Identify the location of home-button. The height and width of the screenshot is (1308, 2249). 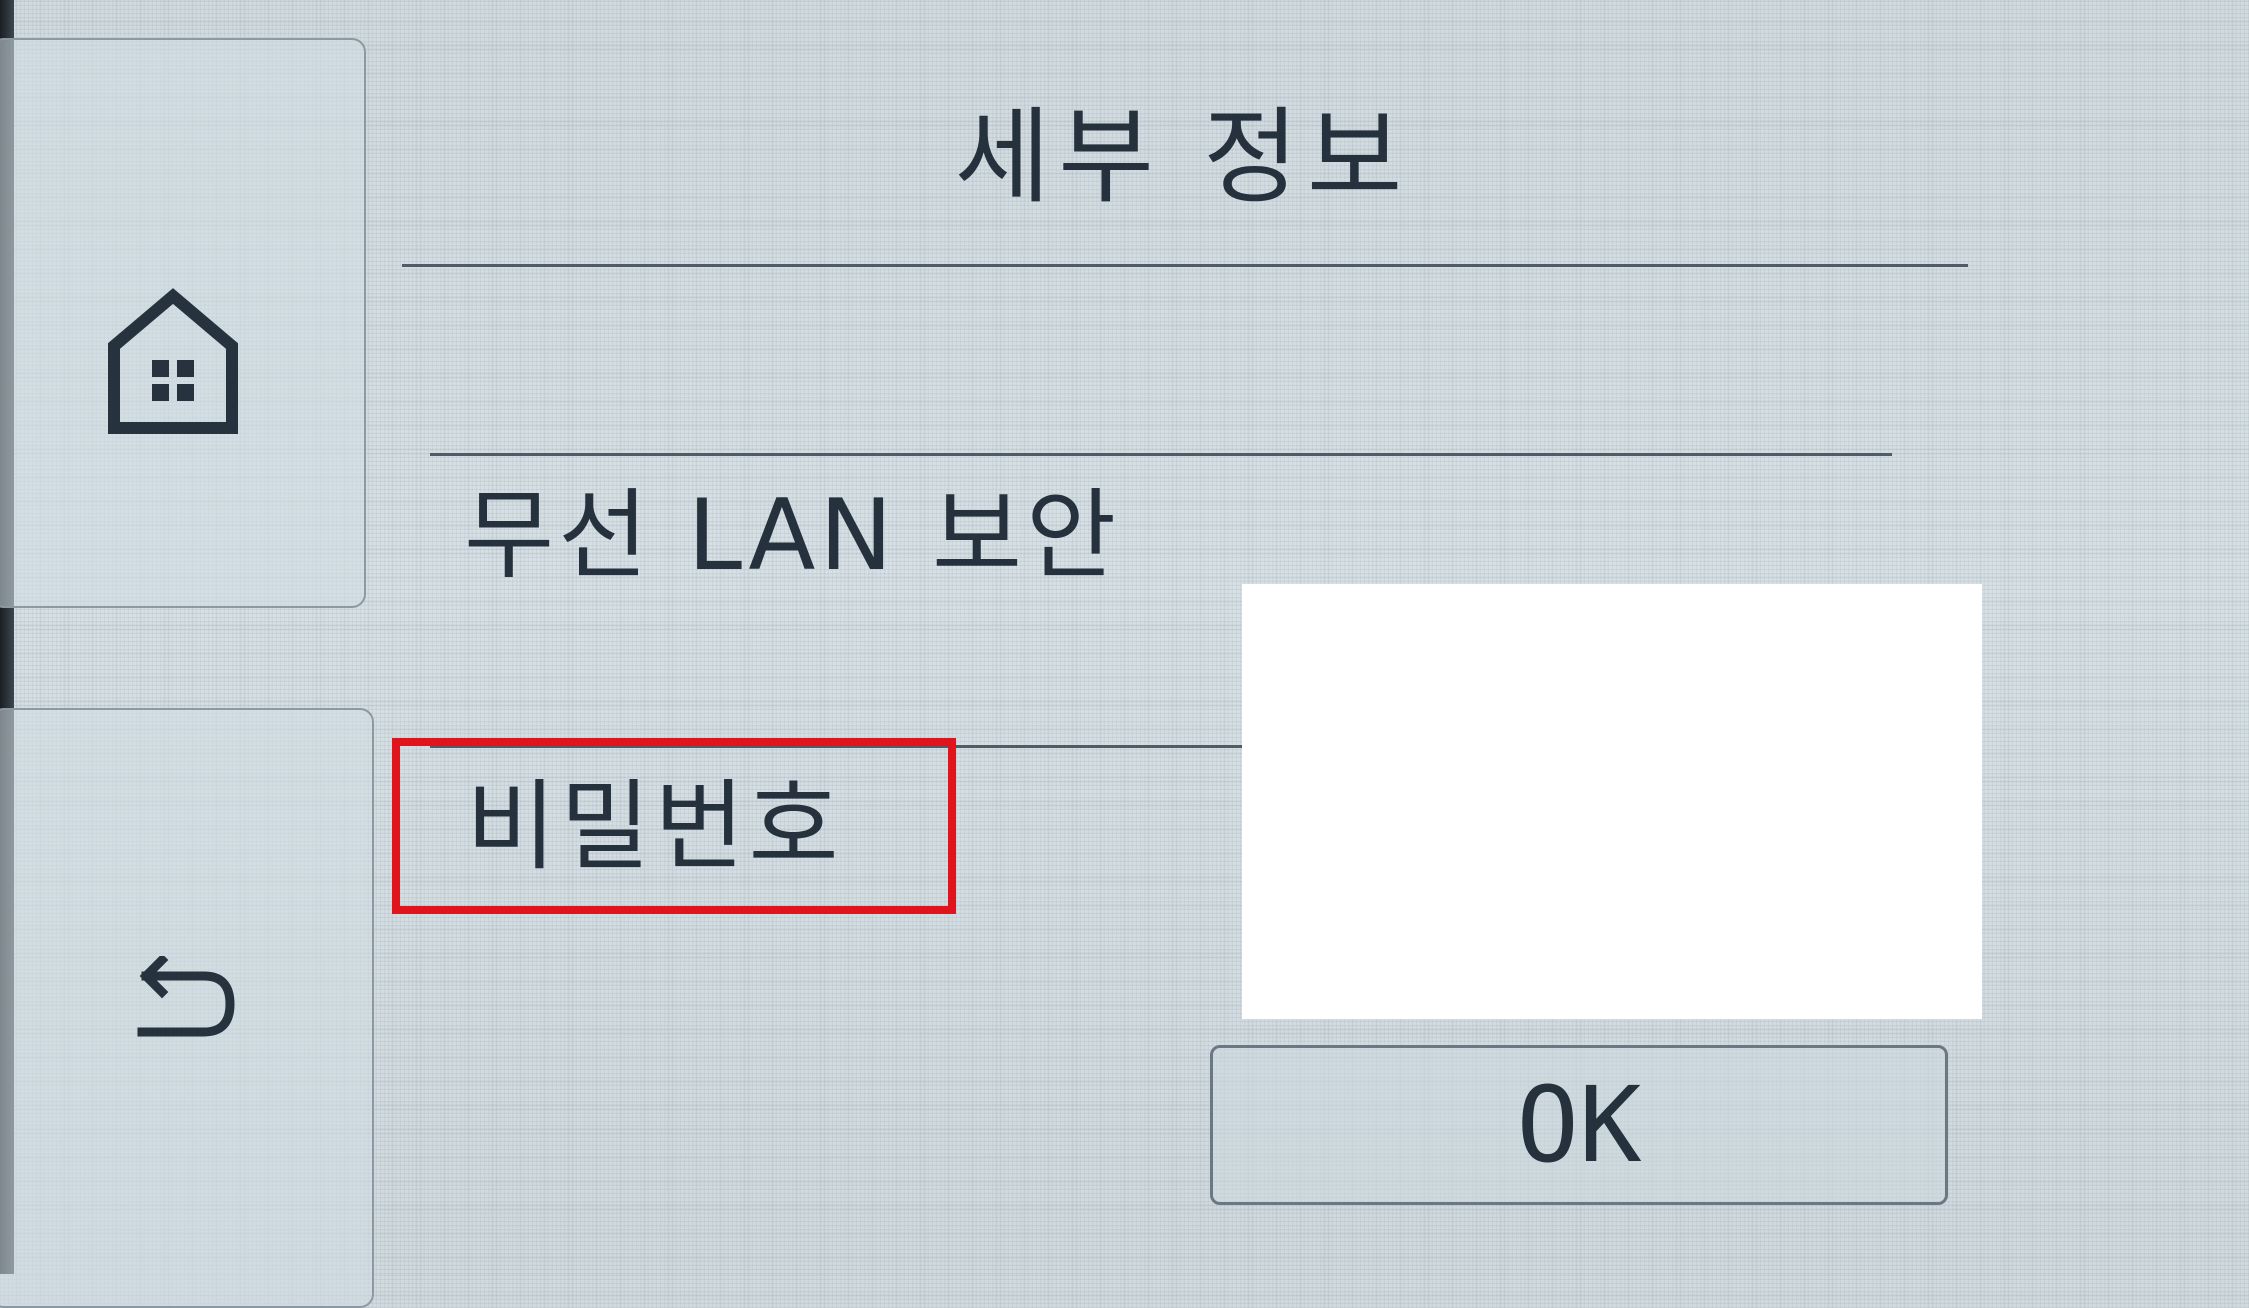
(183, 323).